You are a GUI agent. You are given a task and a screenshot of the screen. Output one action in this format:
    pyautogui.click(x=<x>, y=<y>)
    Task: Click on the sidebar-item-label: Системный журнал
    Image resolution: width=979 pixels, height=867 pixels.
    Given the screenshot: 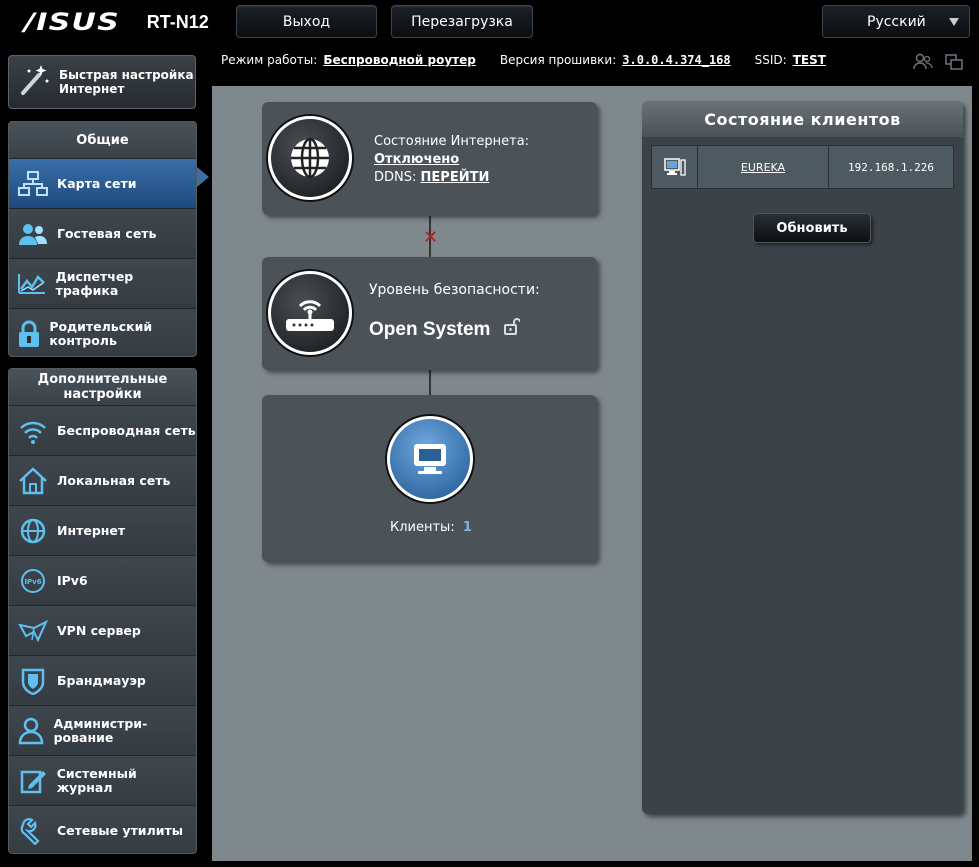 What is the action you would take?
    pyautogui.click(x=96, y=780)
    